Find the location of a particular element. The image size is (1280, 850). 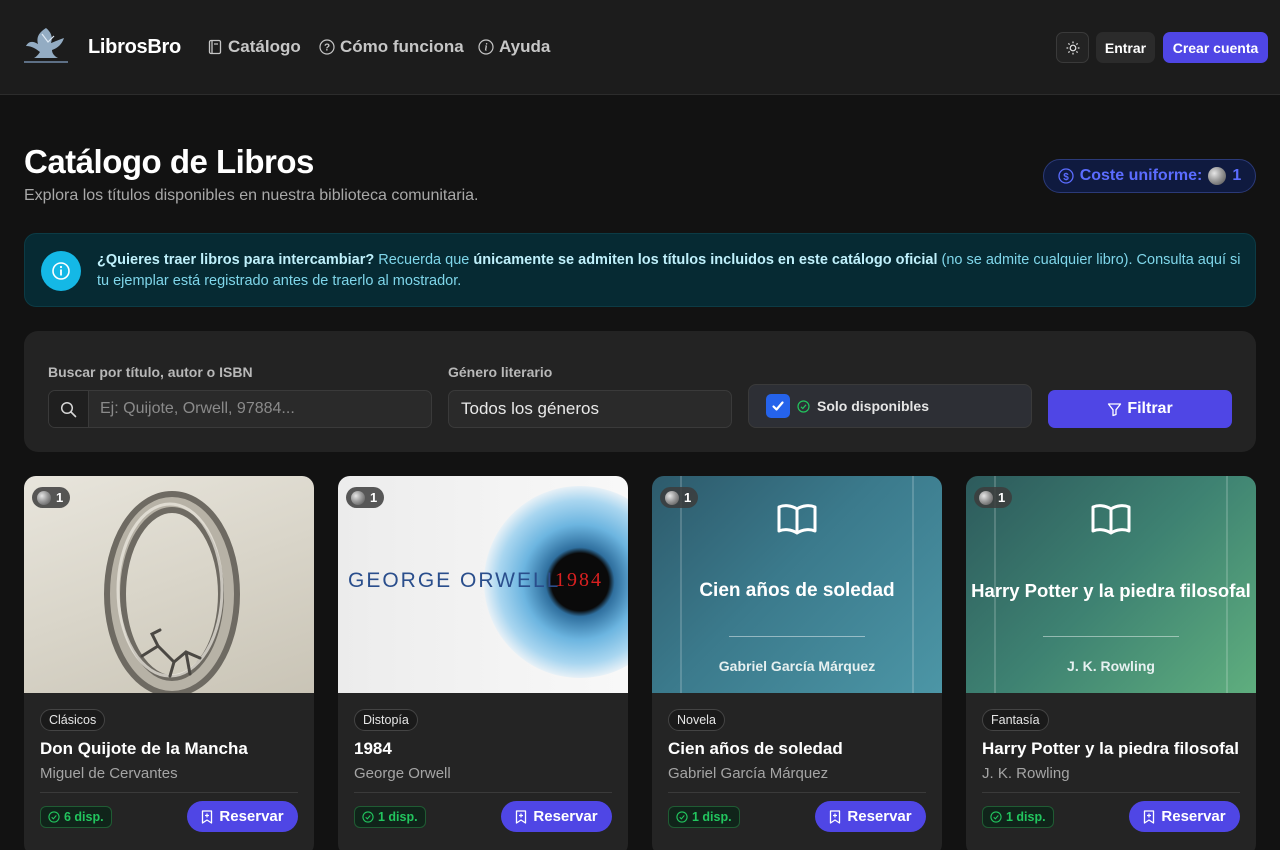

search-label: Buscar por título, autor o ISBN is located at coordinates (150, 372).